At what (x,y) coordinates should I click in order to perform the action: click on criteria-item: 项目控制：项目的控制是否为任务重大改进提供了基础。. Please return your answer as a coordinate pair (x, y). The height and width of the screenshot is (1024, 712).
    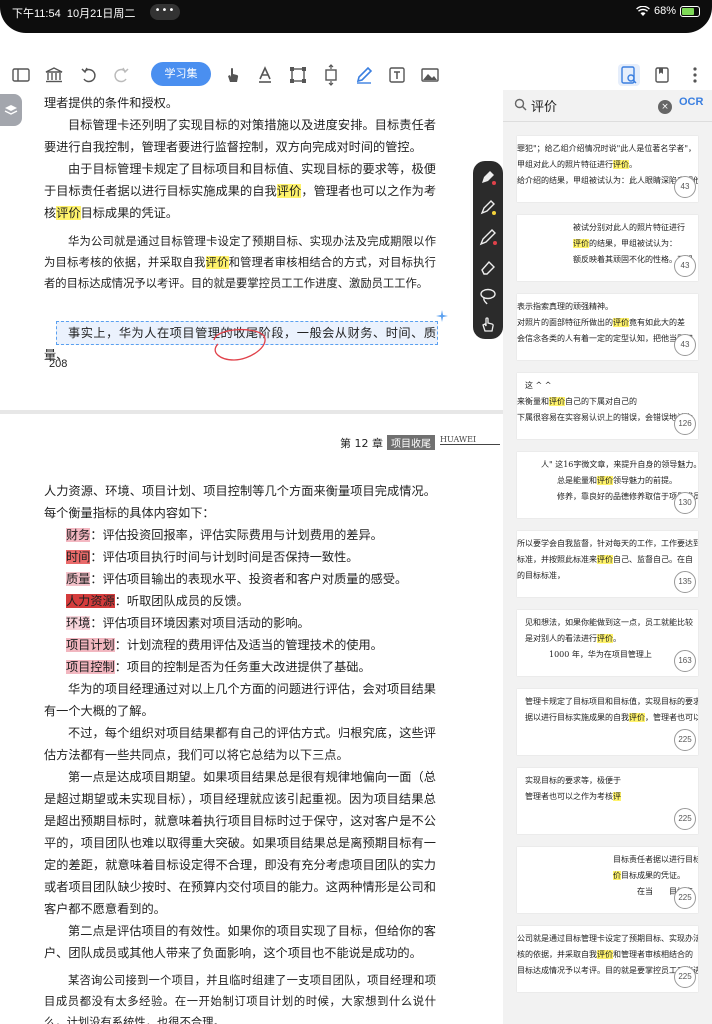
    Looking at the image, I should click on (251, 667).